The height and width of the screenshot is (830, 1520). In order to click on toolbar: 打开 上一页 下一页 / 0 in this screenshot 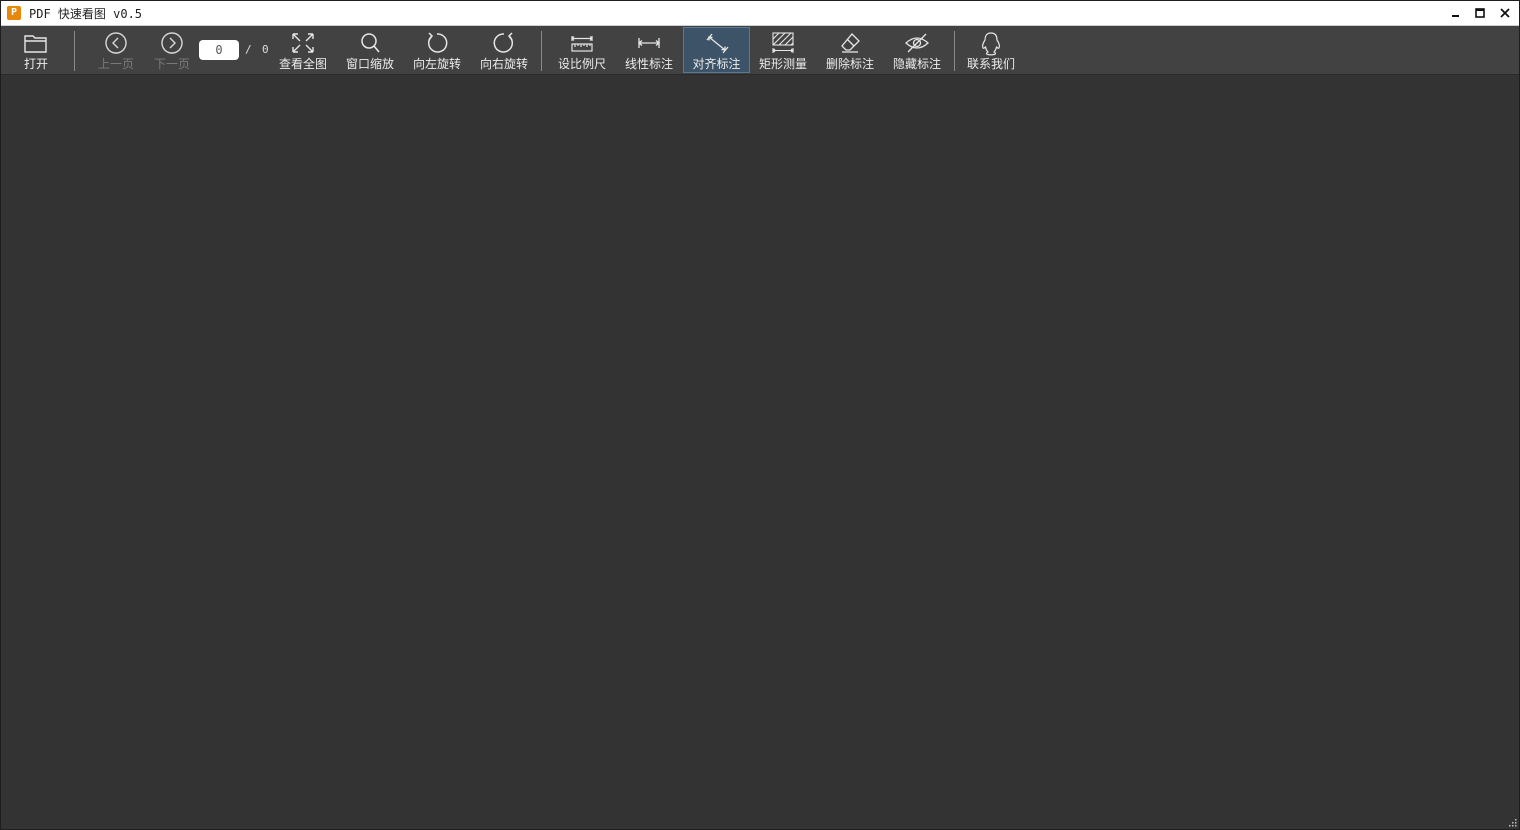, I will do `click(760, 50)`.